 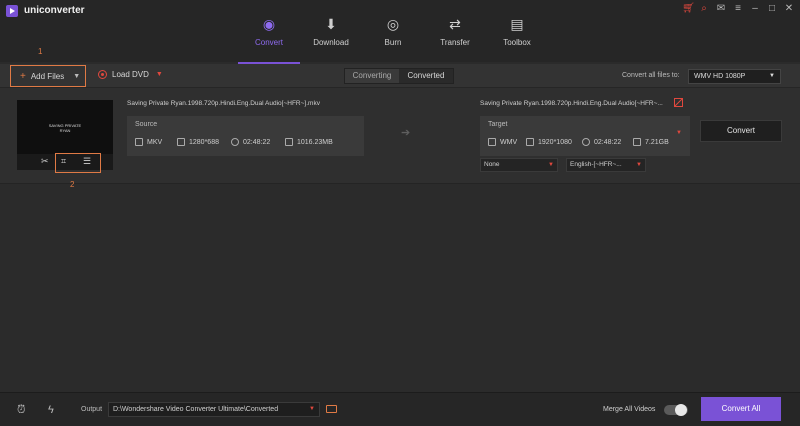 I want to click on status-tabs: Converting Converted, so click(x=399, y=76).